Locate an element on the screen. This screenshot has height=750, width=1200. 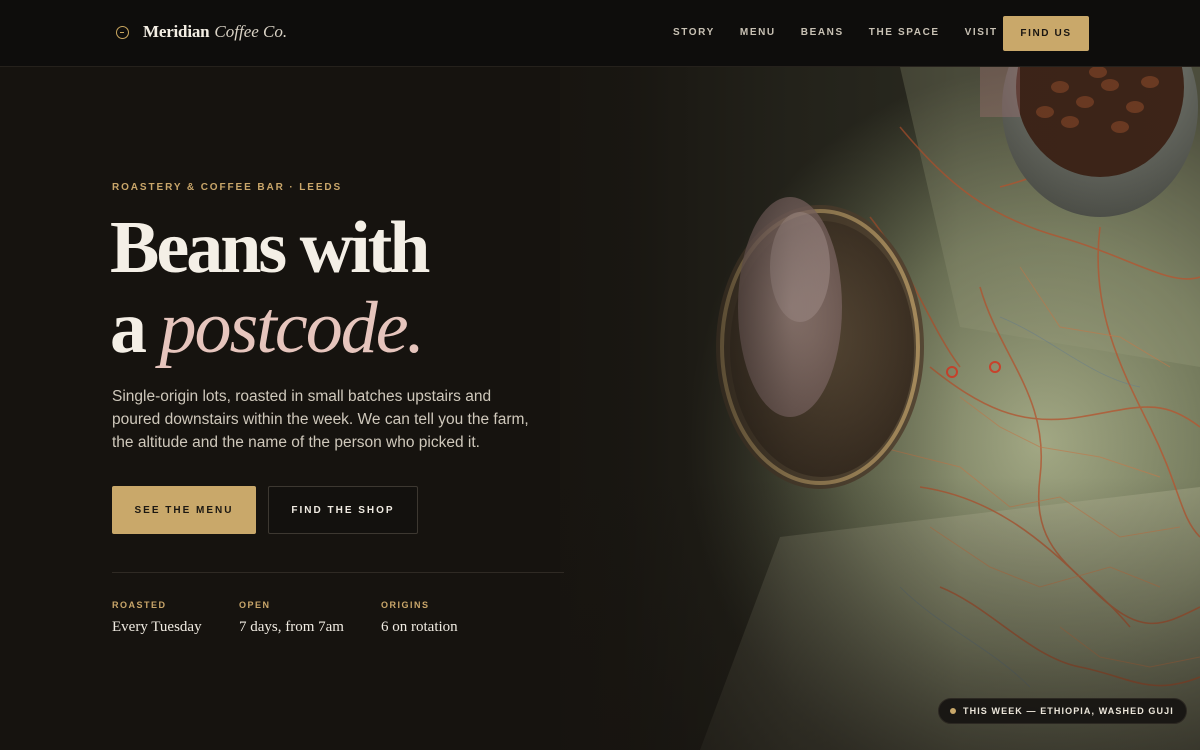
stat-value: Every Tuesday is located at coordinates (157, 627).